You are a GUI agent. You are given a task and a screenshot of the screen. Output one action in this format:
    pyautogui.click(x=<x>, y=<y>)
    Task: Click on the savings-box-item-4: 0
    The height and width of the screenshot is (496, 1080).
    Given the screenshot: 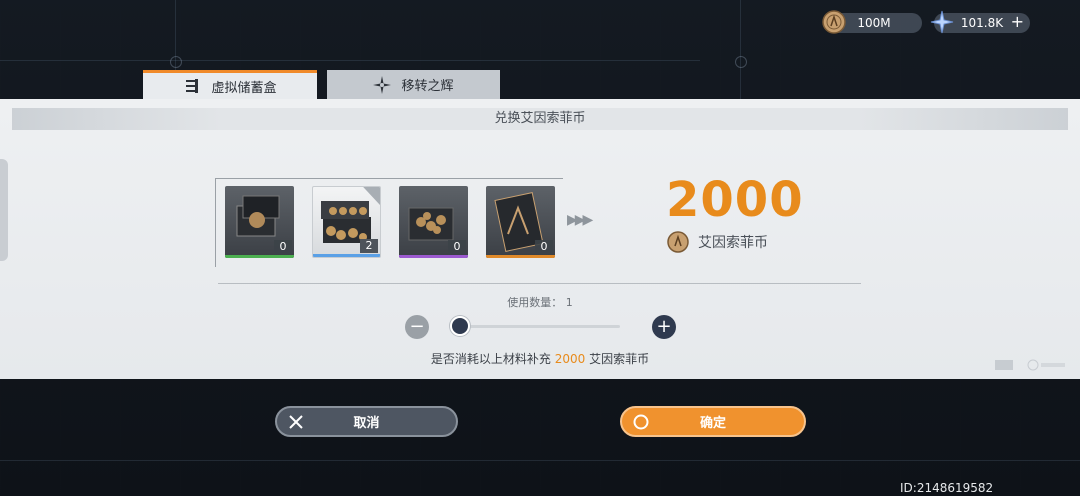 What is the action you would take?
    pyautogui.click(x=520, y=222)
    